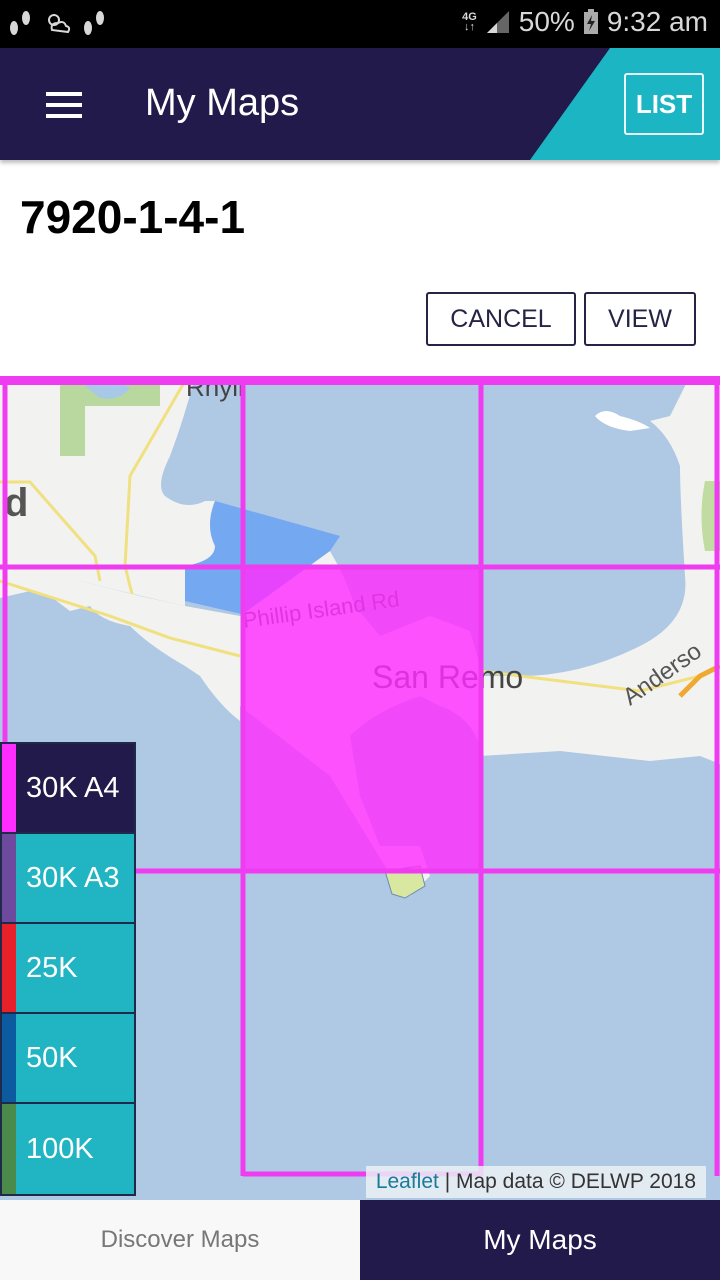 The width and height of the screenshot is (720, 1280). Describe the element at coordinates (222, 103) in the screenshot. I see `page-title: My Maps` at that location.